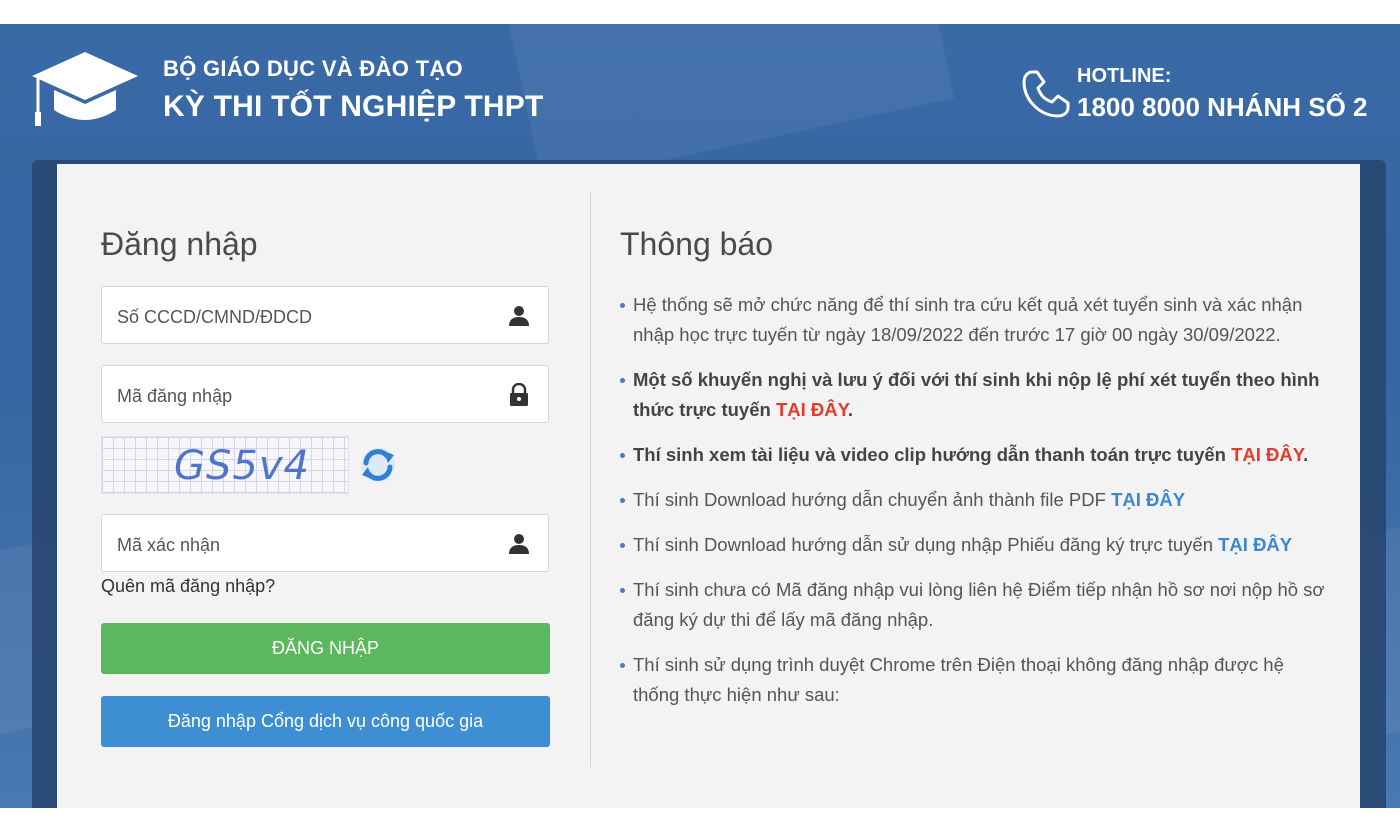  Describe the element at coordinates (700, 824) in the screenshot. I see `bottom-margin` at that location.